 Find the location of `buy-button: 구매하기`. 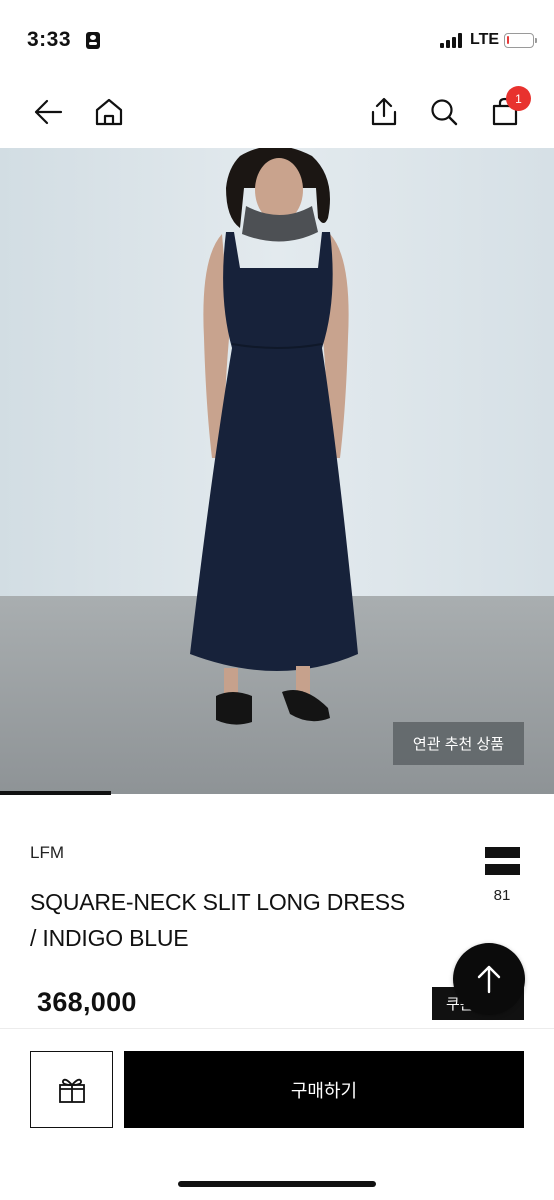

buy-button: 구매하기 is located at coordinates (324, 1089).